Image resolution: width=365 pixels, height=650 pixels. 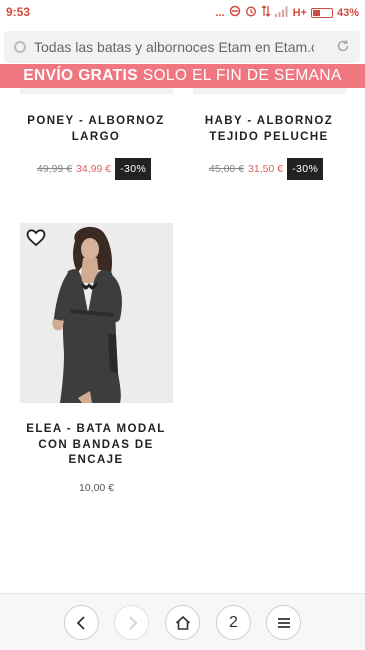 I want to click on product-name: ELEA - BATA MODAL CON BANDAS DE ENCAJE, so click(x=96, y=445).